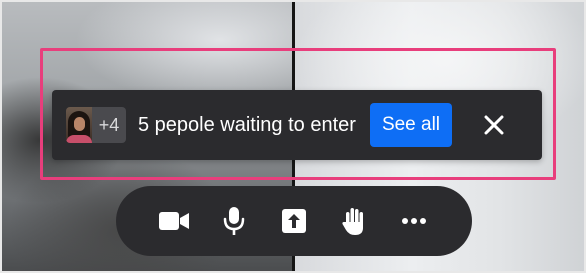  I want to click on share-screen-icon, so click(294, 221).